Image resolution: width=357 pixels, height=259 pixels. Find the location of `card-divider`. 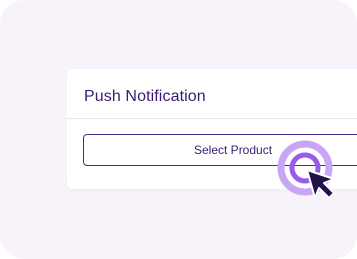

card-divider is located at coordinates (212, 118).